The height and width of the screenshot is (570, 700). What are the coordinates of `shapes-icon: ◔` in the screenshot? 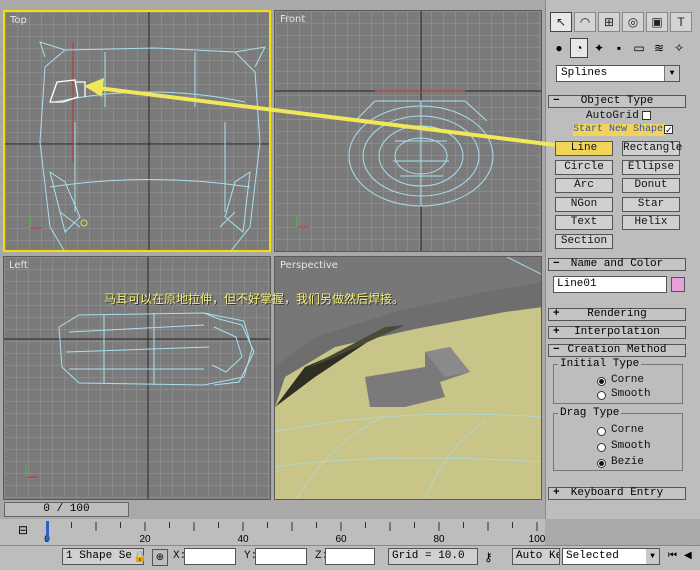 It's located at (579, 48).